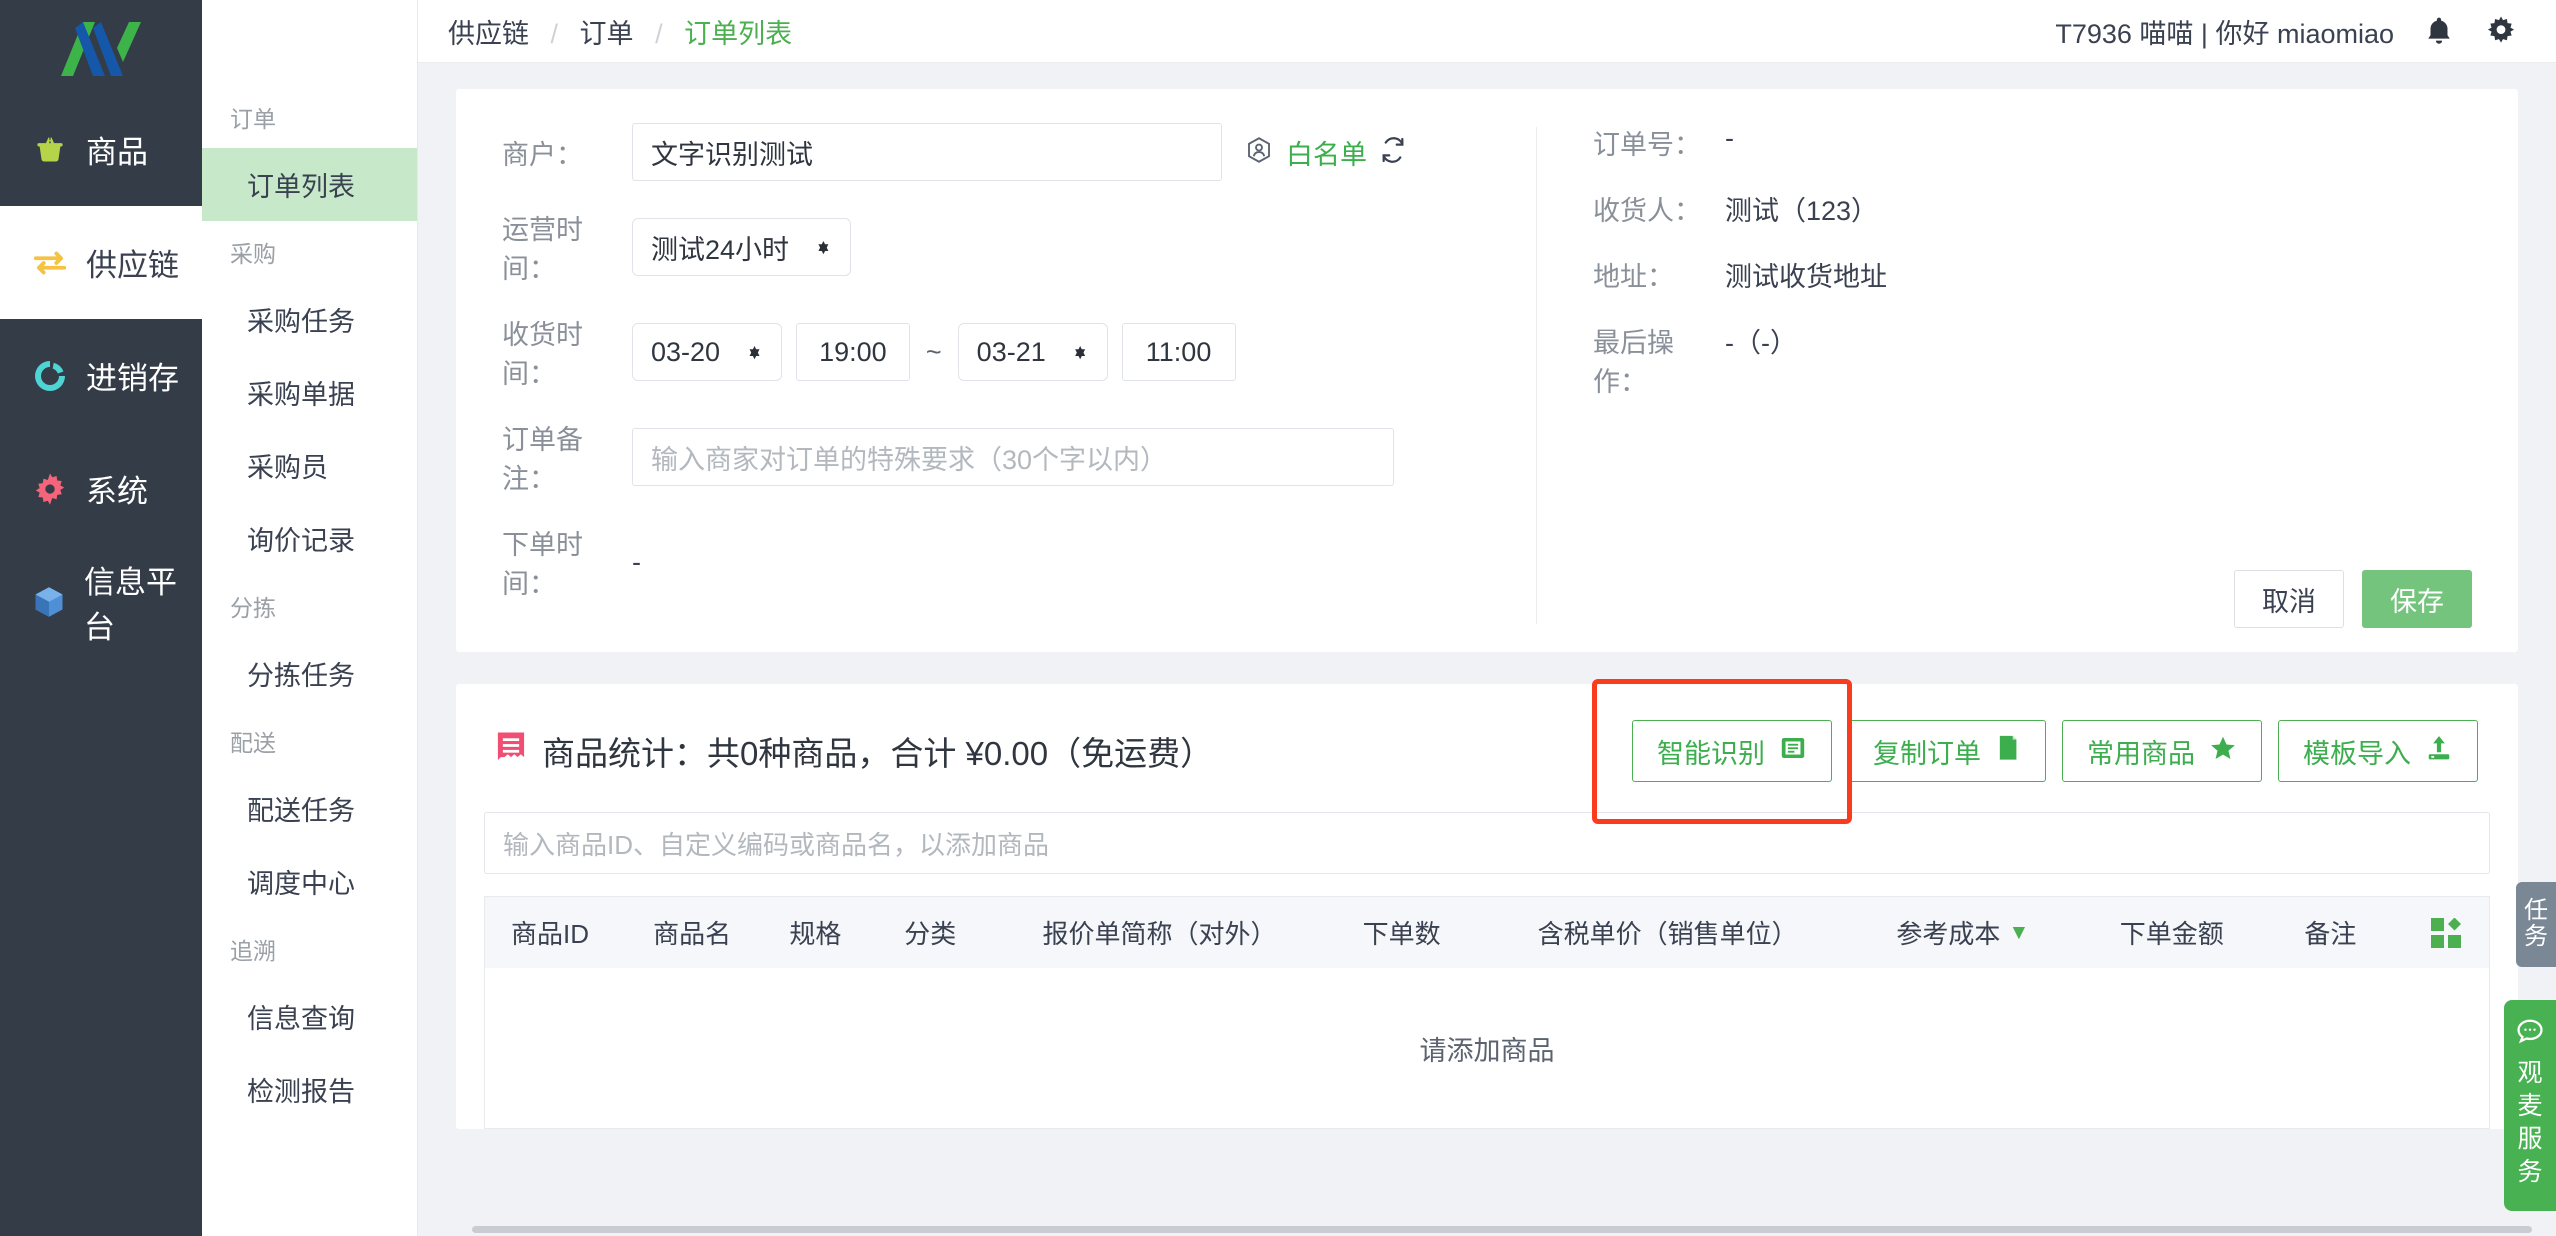  Describe the element at coordinates (253, 743) in the screenshot. I see `subnav-group-title: 配送` at that location.